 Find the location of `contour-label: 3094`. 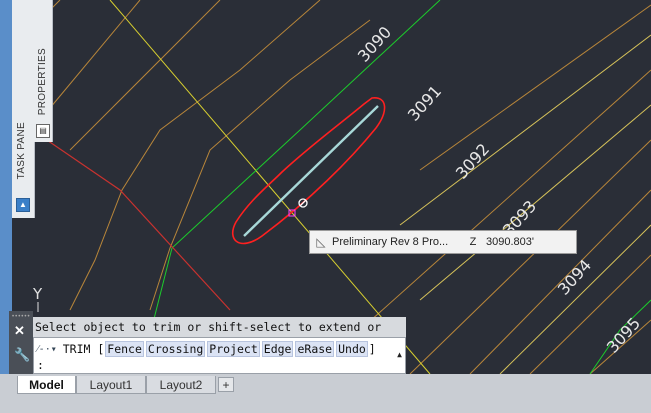

contour-label: 3094 is located at coordinates (574, 277).